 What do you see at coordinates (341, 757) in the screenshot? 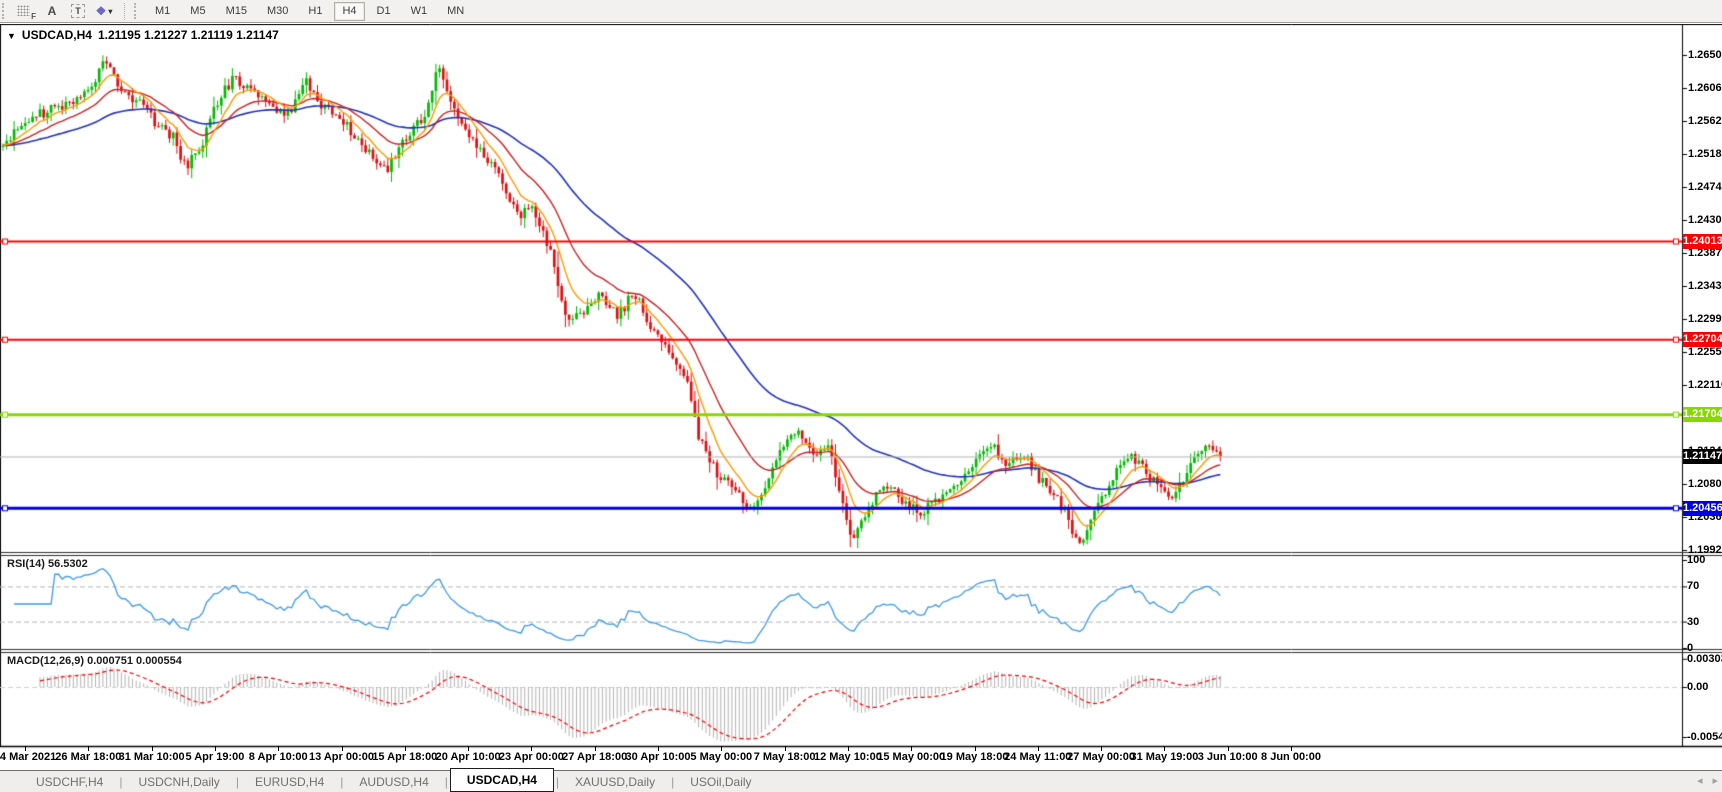
I see `date-axis-label: 13 Apr 00:00` at bounding box center [341, 757].